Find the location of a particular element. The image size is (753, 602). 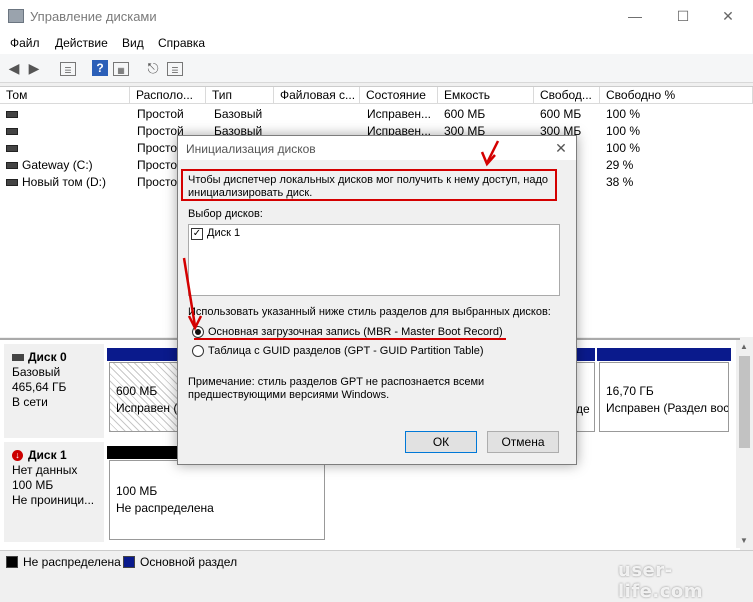

arrow-to-message is located at coordinates (490, 153).